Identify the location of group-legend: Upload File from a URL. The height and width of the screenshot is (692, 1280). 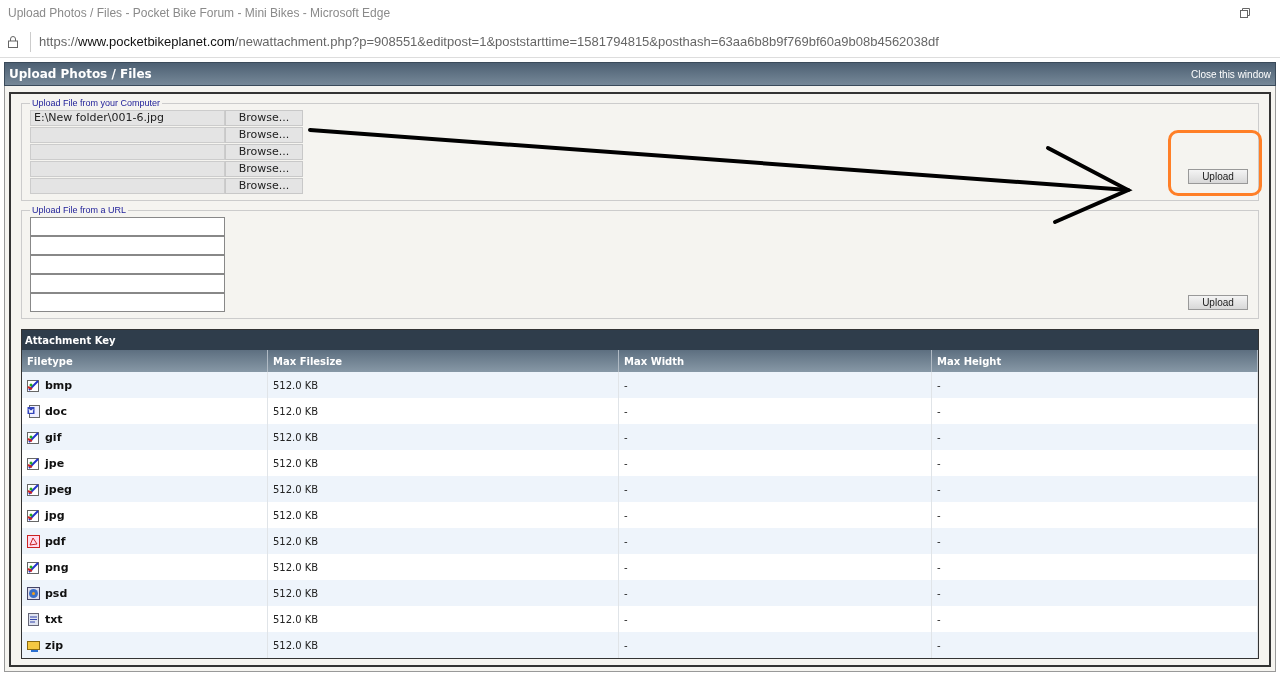
(79, 210).